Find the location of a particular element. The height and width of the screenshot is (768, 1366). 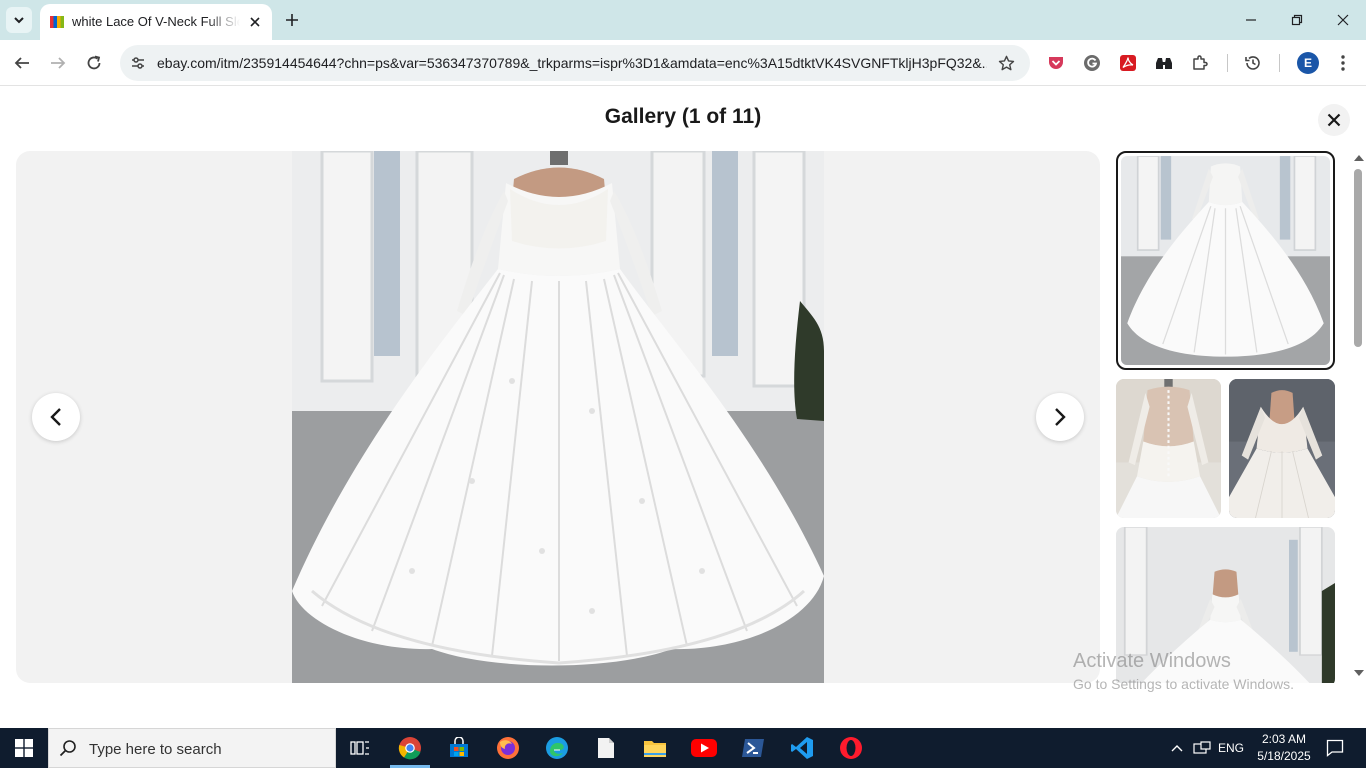

clock-date: 5/18/2025 is located at coordinates (1284, 756).